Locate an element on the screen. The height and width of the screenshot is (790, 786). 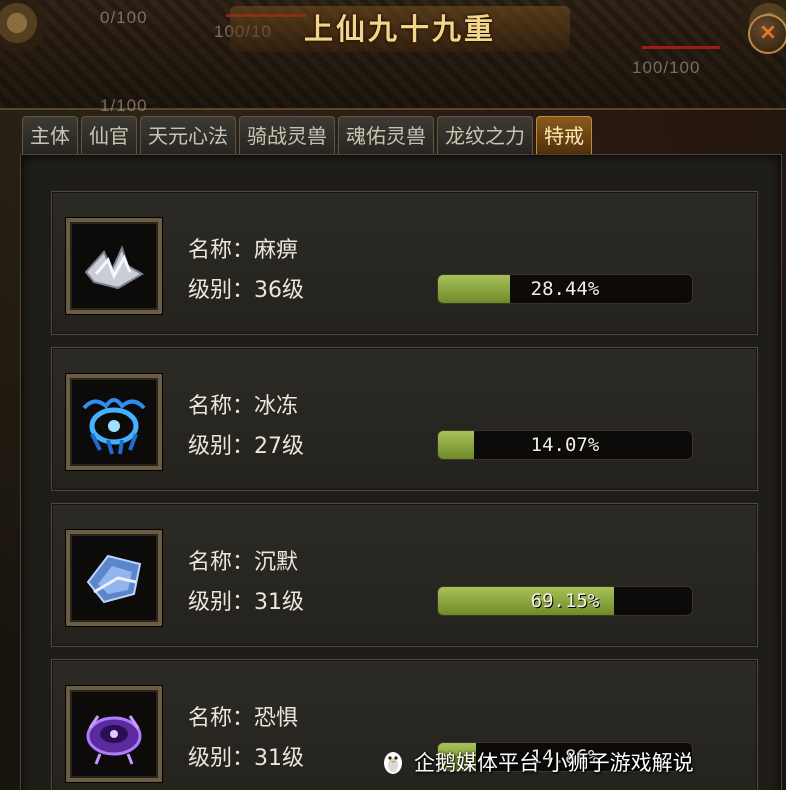
watermark: 企鹅媒体平台 小狮子游戏解说 is located at coordinates (537, 762).